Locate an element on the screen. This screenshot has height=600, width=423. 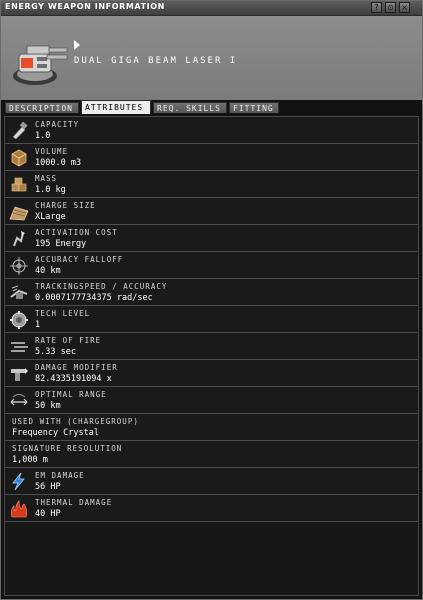
rate-of-fire-icon is located at coordinates (19, 347).